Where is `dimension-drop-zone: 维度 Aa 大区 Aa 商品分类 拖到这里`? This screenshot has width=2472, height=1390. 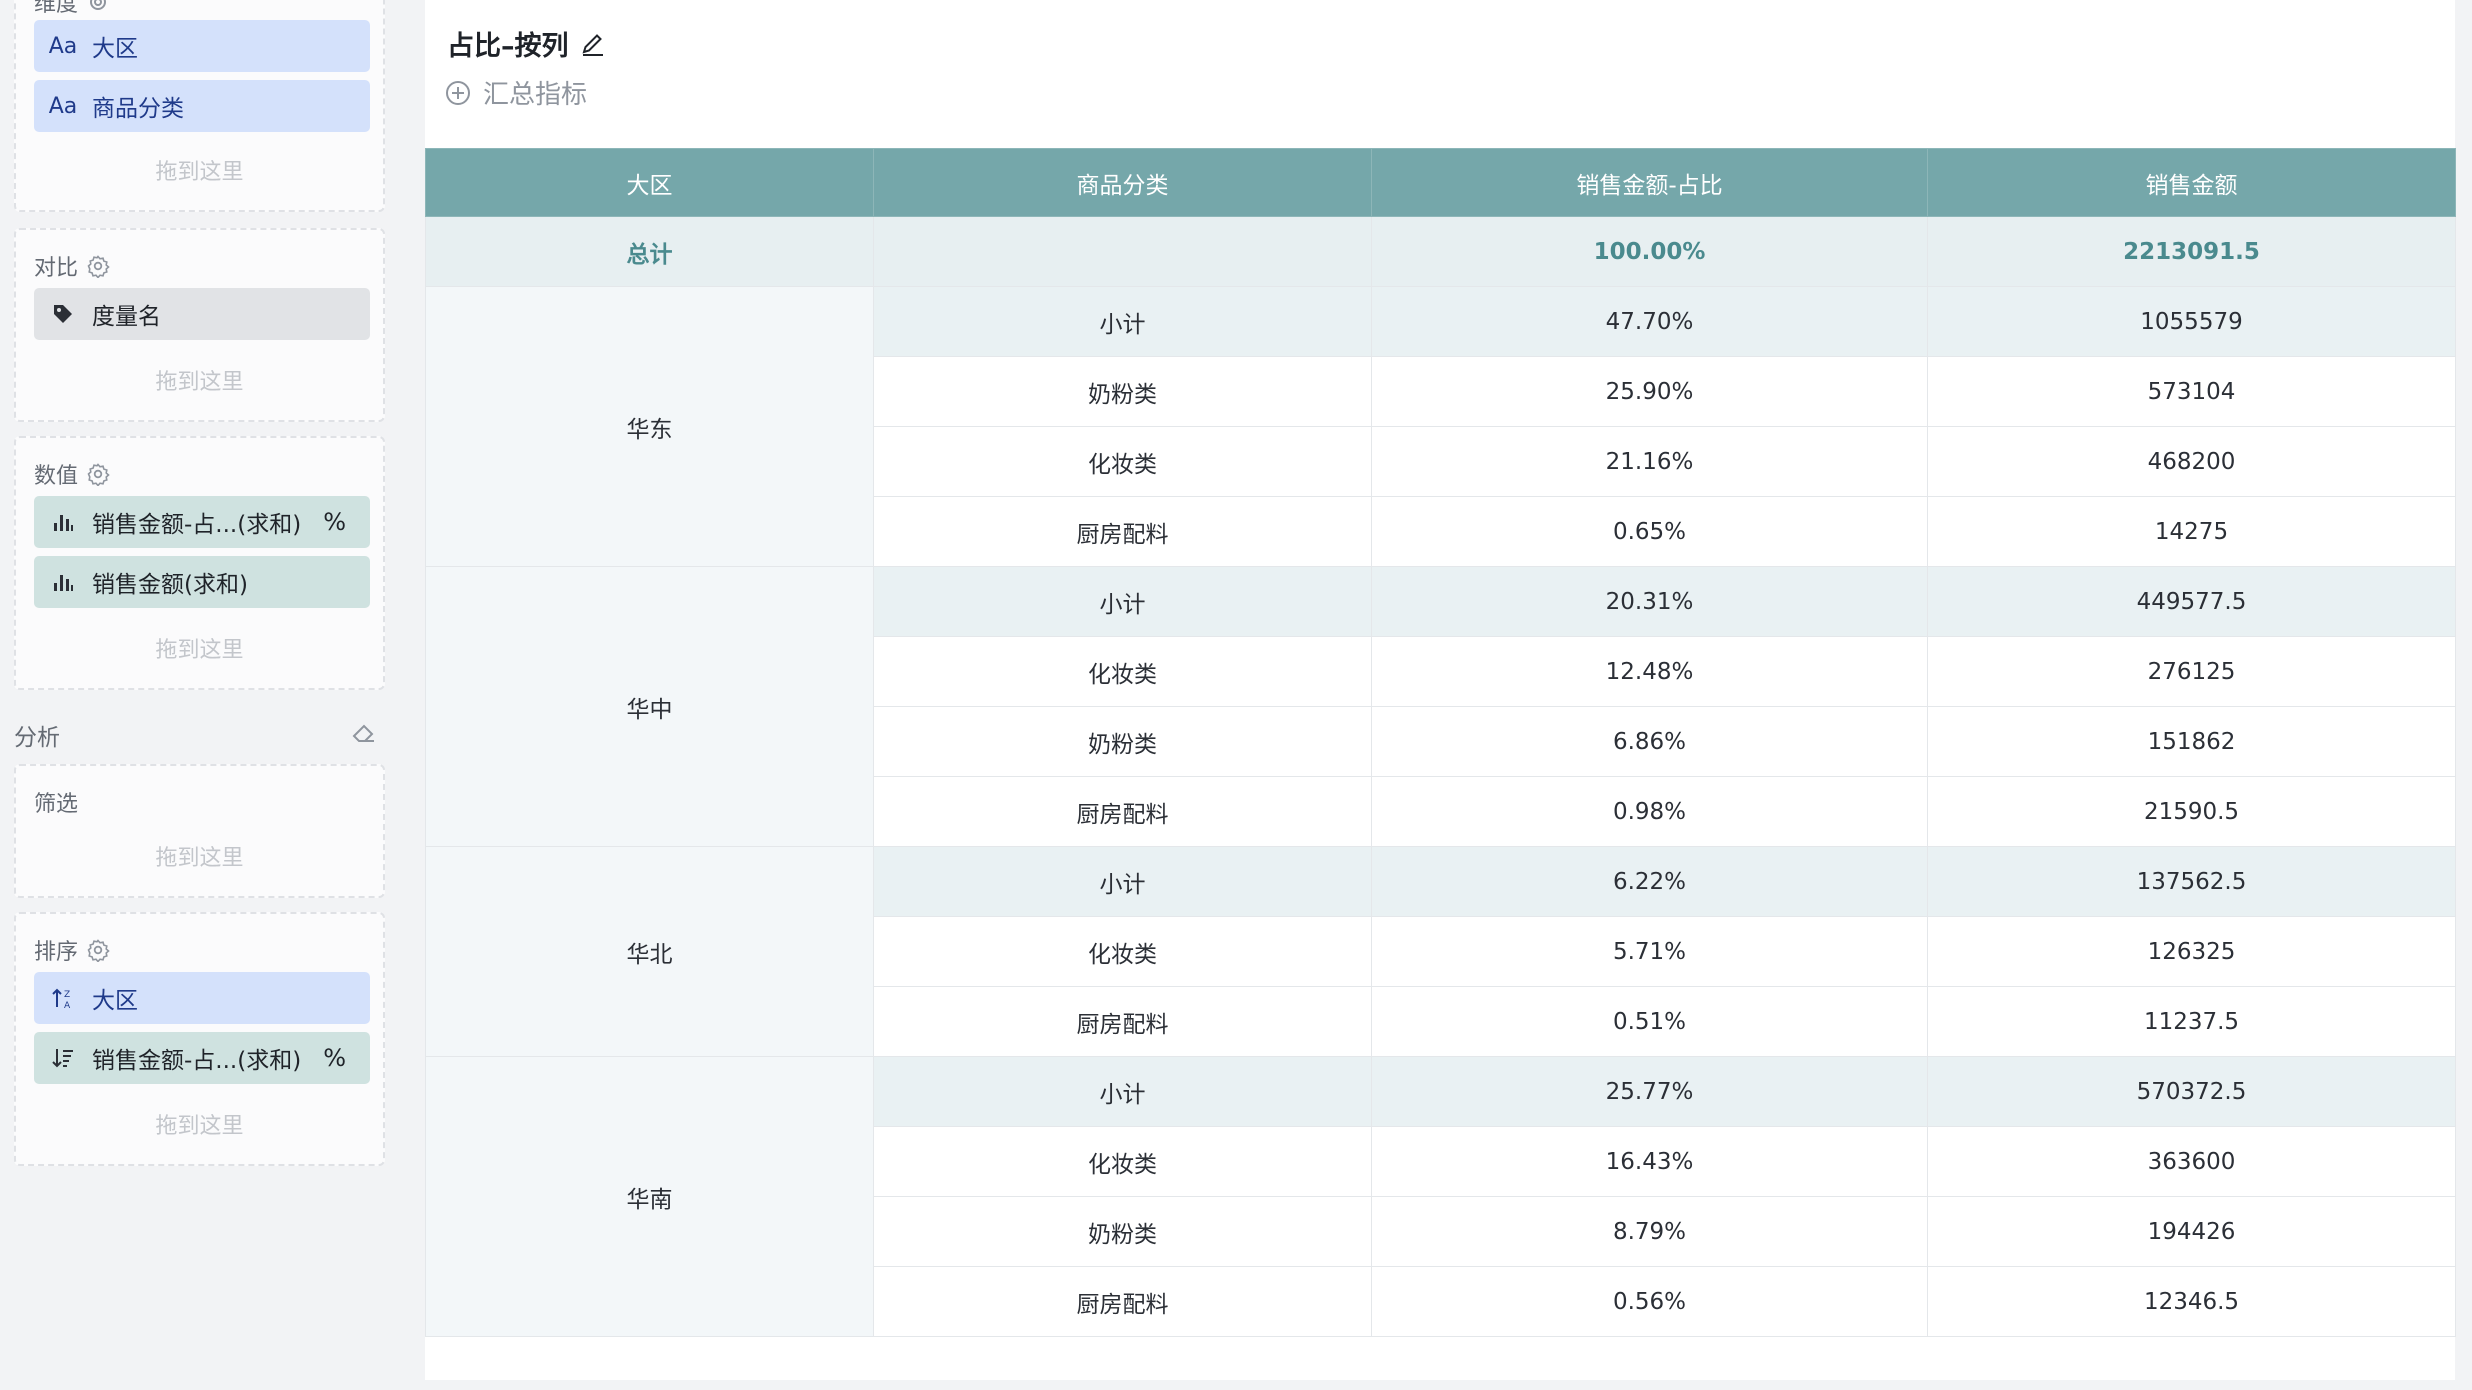 dimension-drop-zone: 维度 Aa 大区 Aa 商品分类 拖到这里 is located at coordinates (199, 106).